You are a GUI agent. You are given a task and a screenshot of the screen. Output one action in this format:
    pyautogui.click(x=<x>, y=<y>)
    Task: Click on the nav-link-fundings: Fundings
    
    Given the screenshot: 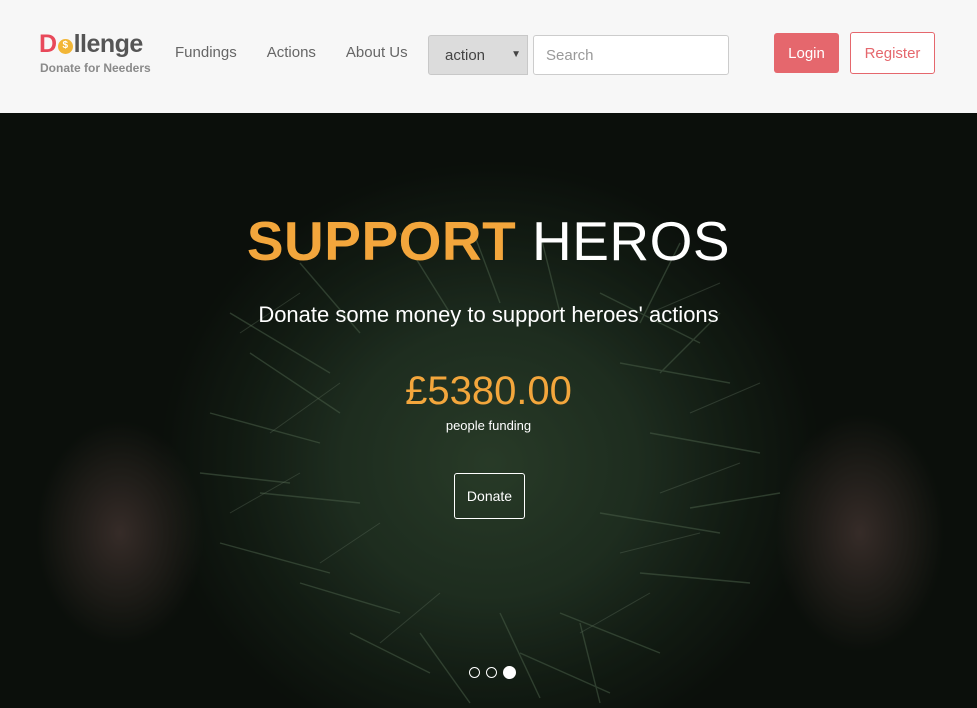 What is the action you would take?
    pyautogui.click(x=206, y=52)
    